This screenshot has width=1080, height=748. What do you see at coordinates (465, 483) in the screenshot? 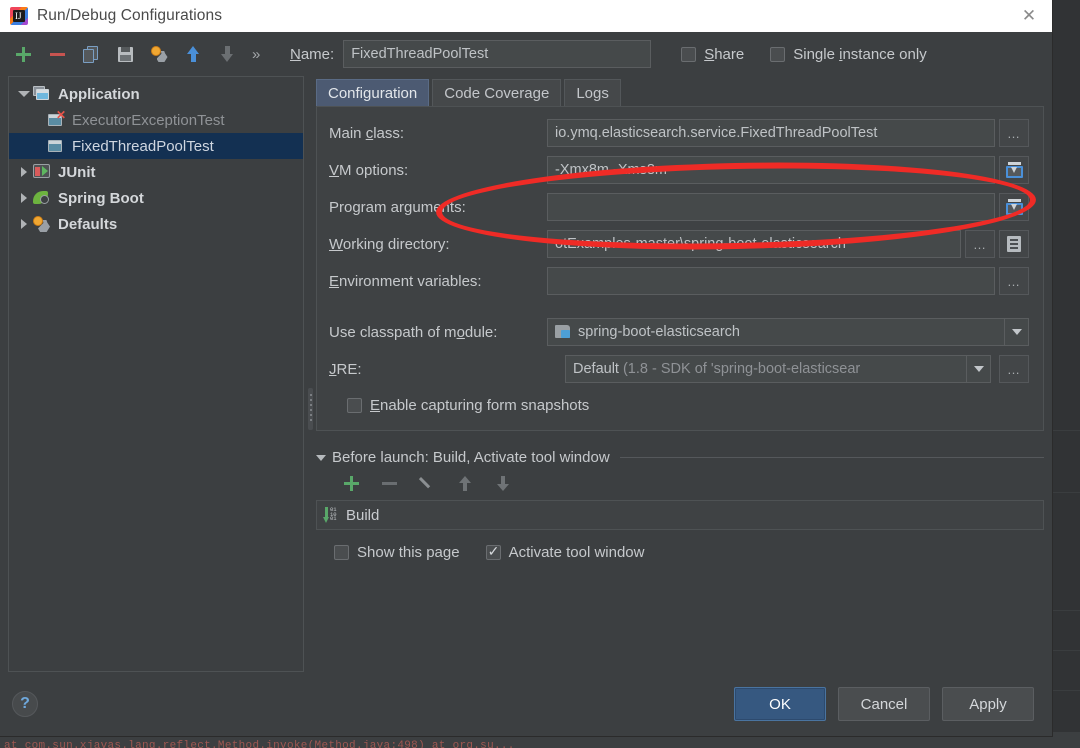
I see `move-task-up-icon` at bounding box center [465, 483].